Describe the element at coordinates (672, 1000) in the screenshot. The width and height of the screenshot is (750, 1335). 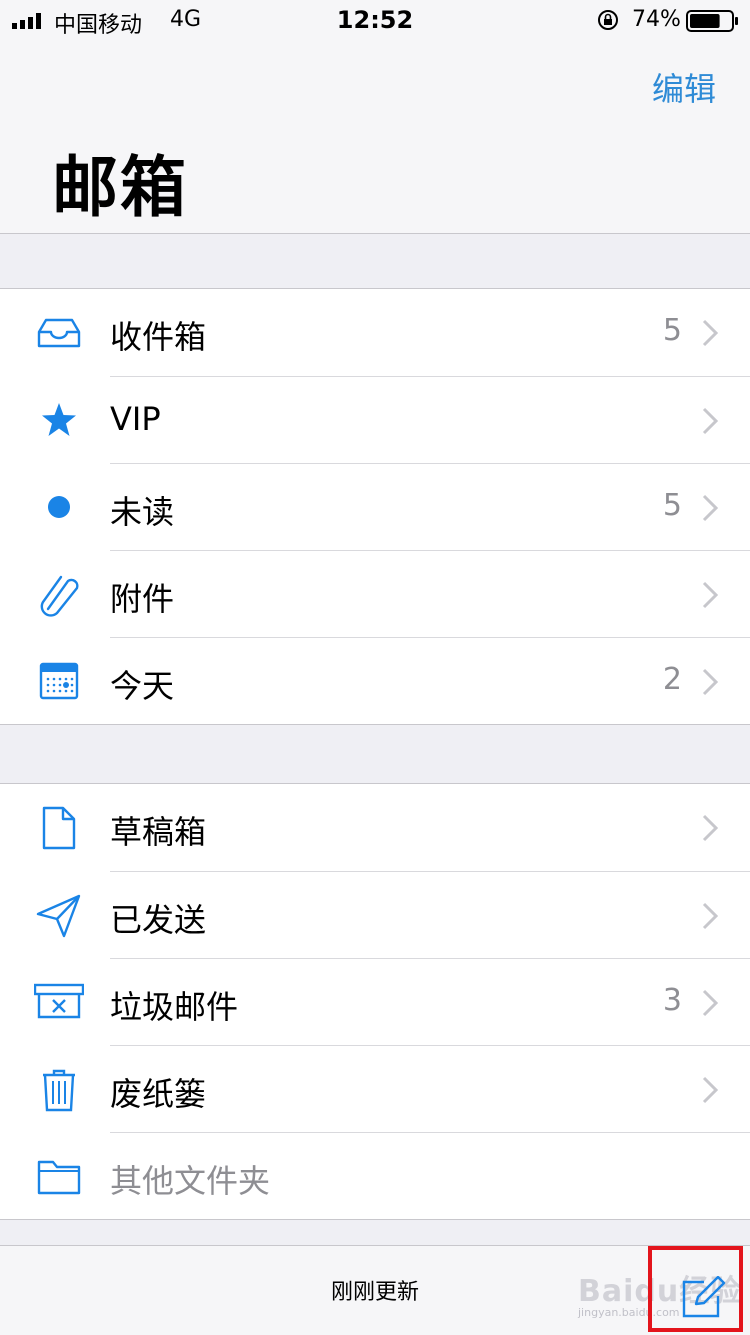
I see `folder-count: 3` at that location.